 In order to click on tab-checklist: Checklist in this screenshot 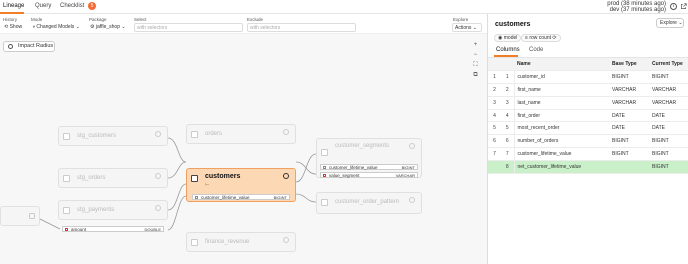, I will do `click(72, 6)`.